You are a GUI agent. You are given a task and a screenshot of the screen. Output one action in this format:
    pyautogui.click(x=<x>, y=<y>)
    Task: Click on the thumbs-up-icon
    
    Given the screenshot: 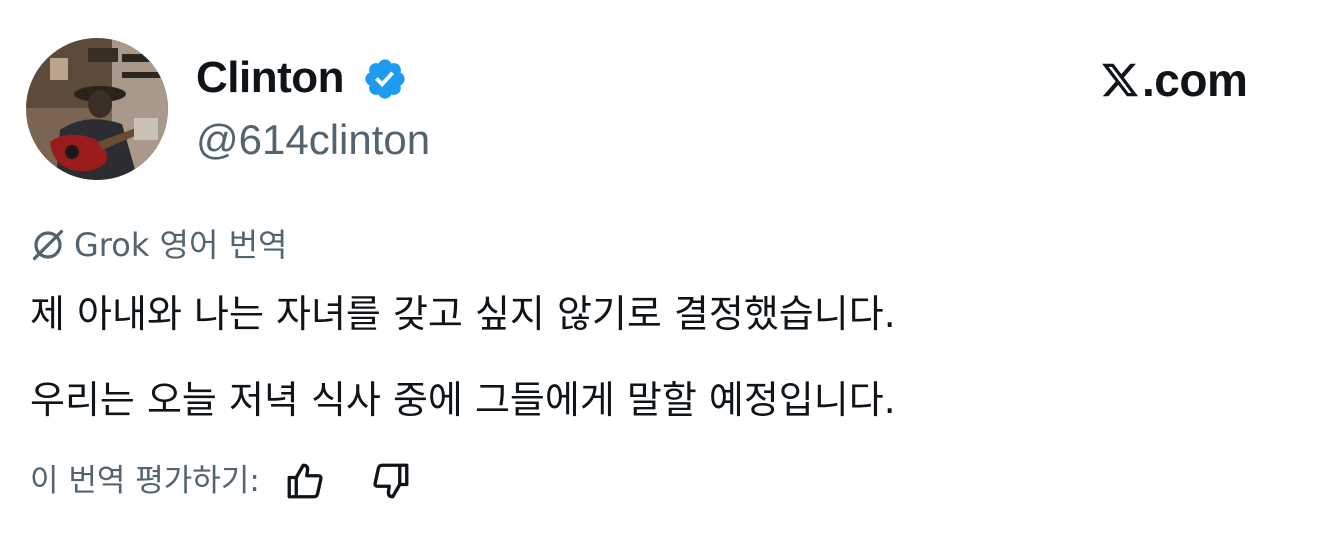 What is the action you would take?
    pyautogui.click(x=305, y=481)
    